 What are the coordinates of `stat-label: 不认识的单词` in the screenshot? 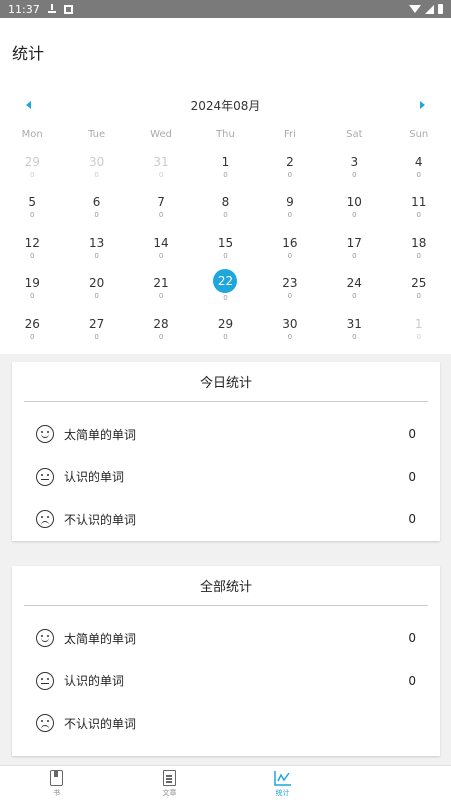 It's located at (100, 519).